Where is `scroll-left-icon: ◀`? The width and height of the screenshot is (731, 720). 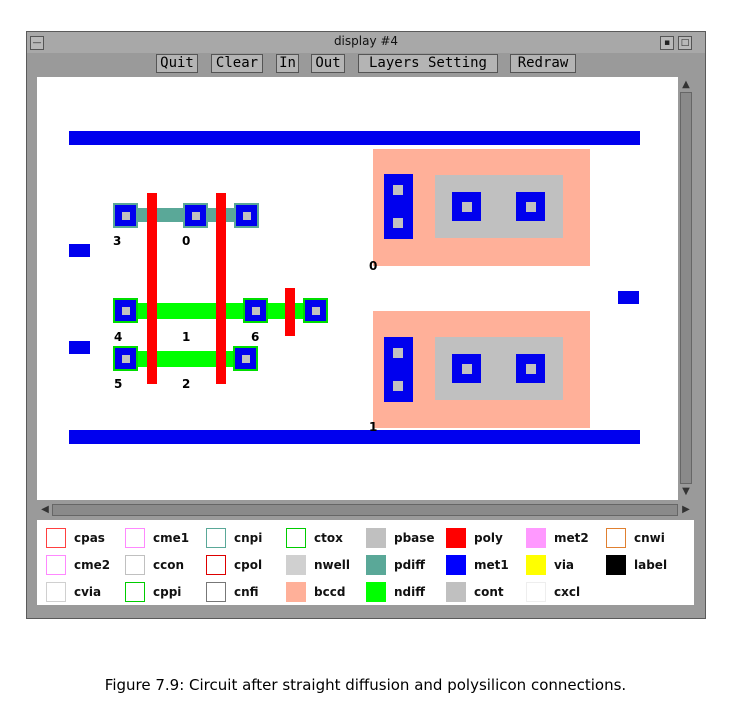 scroll-left-icon: ◀ is located at coordinates (45, 510).